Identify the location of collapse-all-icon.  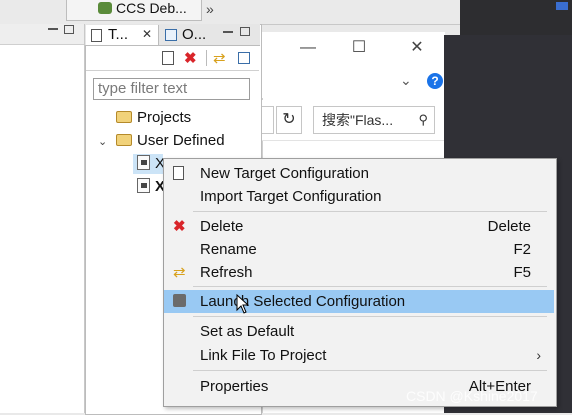
(244, 58).